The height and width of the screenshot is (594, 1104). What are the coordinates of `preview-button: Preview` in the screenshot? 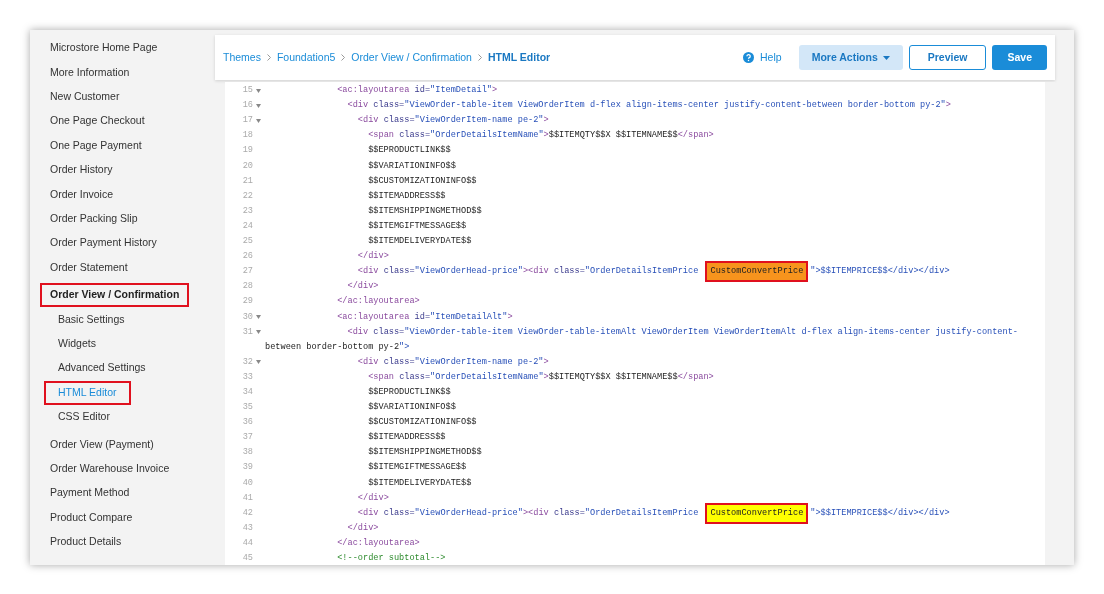 It's located at (947, 57).